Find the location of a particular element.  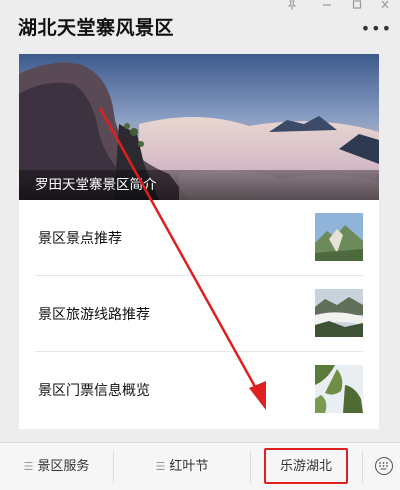

menu-label: 景区服务 is located at coordinates (63, 466).